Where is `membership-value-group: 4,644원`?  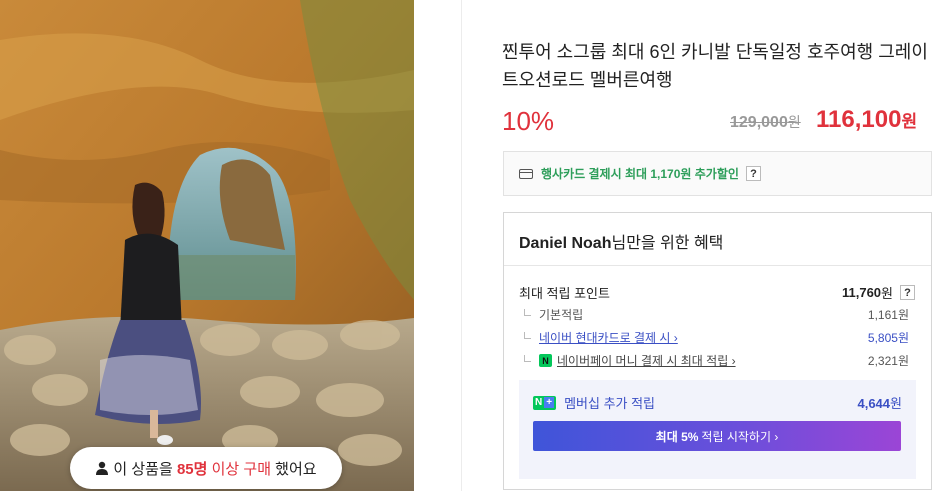 membership-value-group: 4,644원 is located at coordinates (879, 402).